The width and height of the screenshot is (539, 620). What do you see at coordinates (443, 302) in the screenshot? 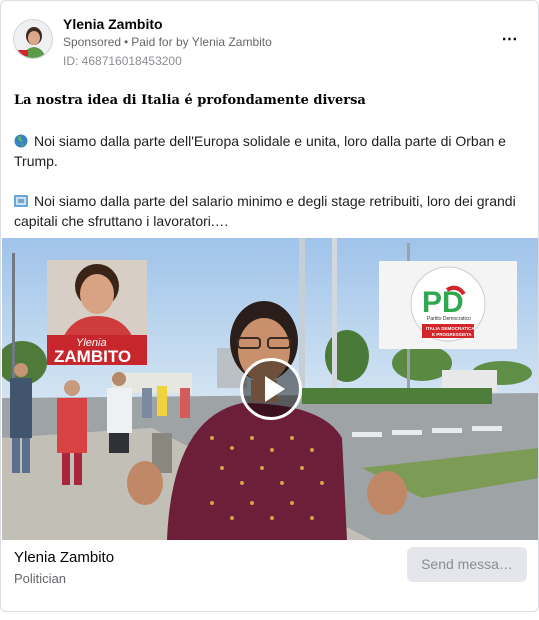
I see `pd-logo-letters: PD` at bounding box center [443, 302].